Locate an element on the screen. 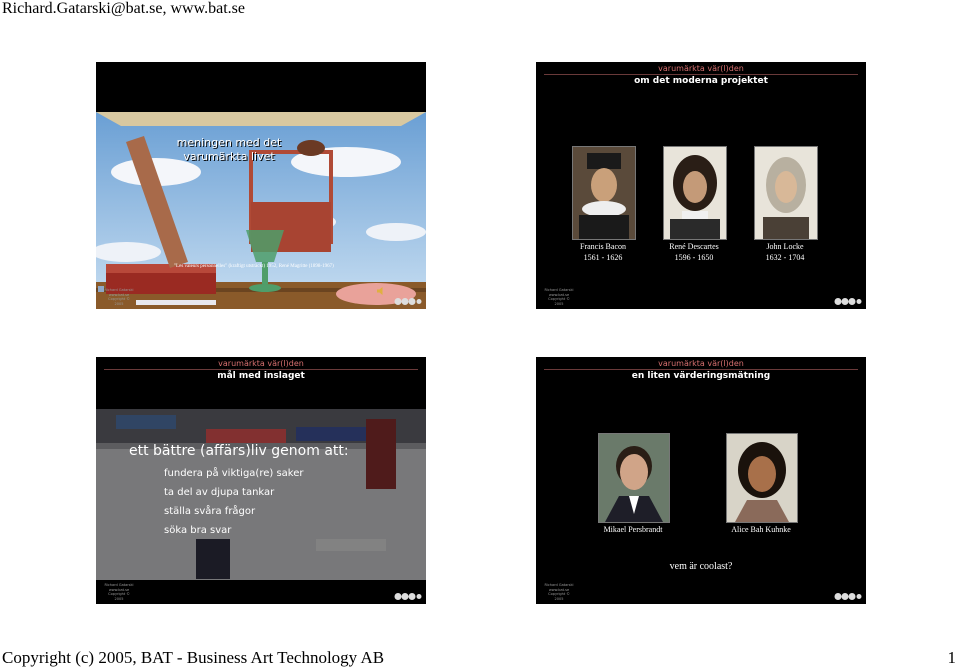 This screenshot has width=960, height=669. person-locke: John Locke 1632 - 1704 is located at coordinates (785, 252).